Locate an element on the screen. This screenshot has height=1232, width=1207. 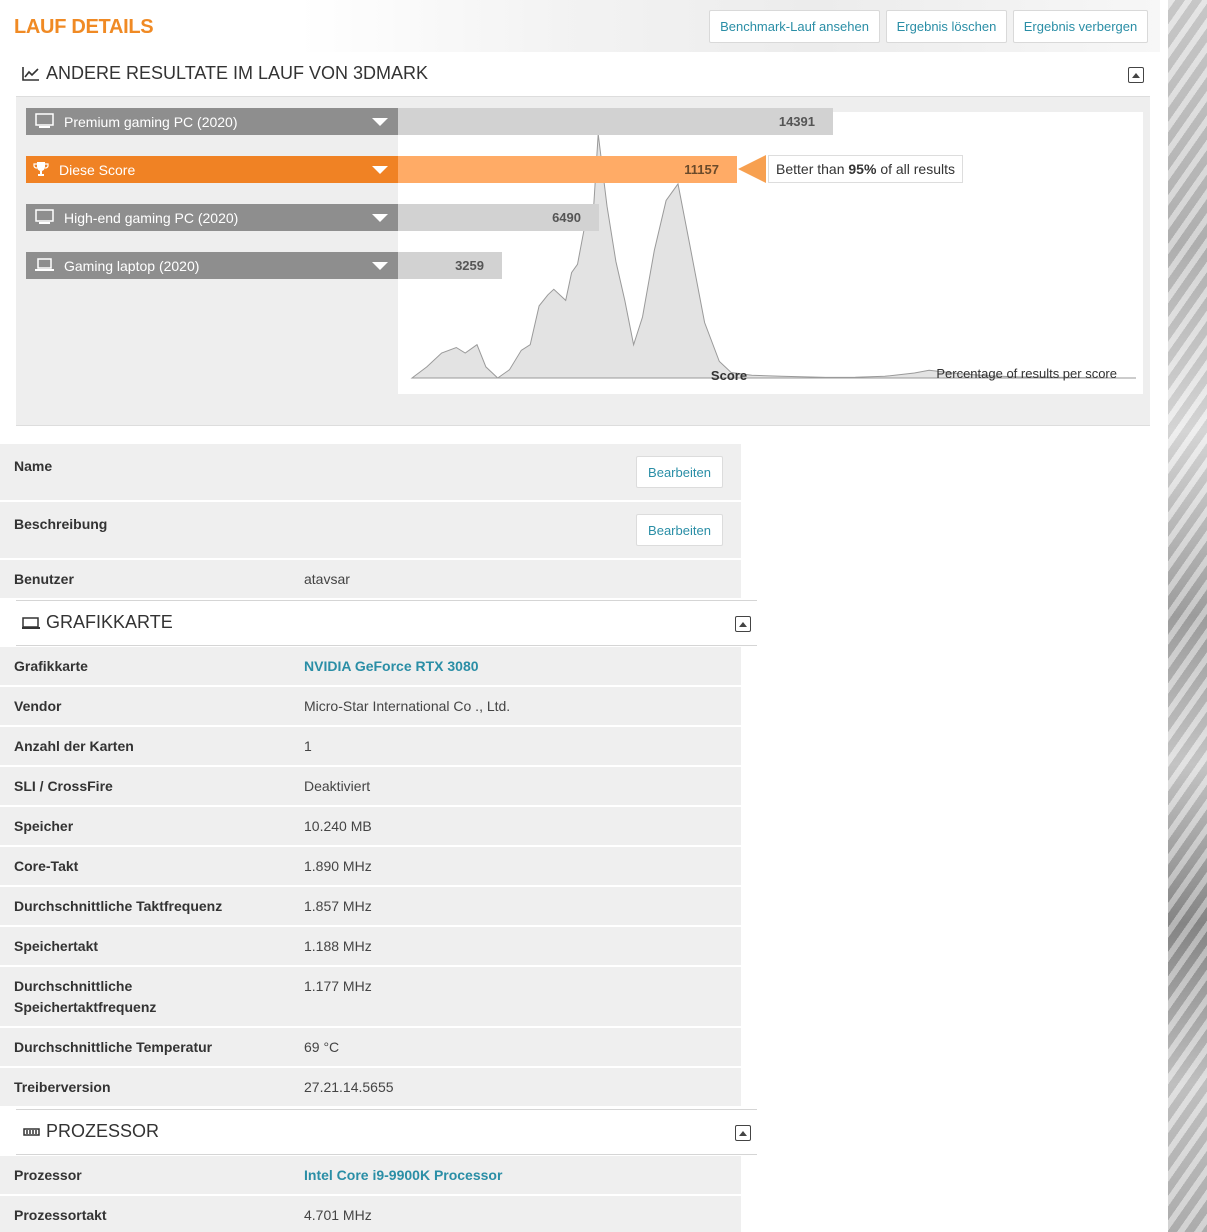
x-axis-label: Score is located at coordinates (729, 375).